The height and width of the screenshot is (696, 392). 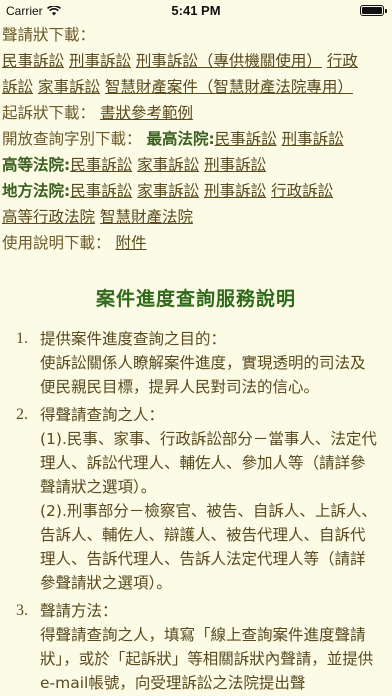 I want to click on battery-icon, so click(x=373, y=10).